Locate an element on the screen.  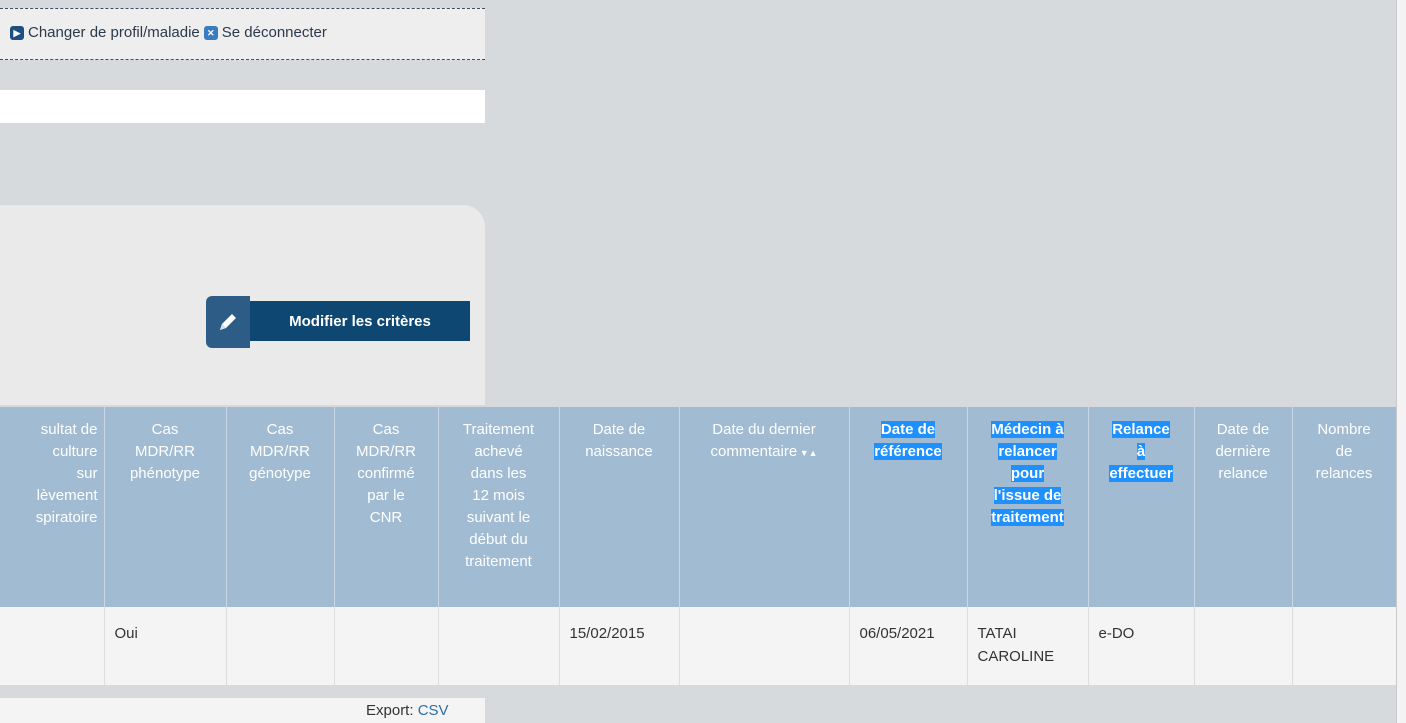
column-header-text: de is located at coordinates (1344, 451).